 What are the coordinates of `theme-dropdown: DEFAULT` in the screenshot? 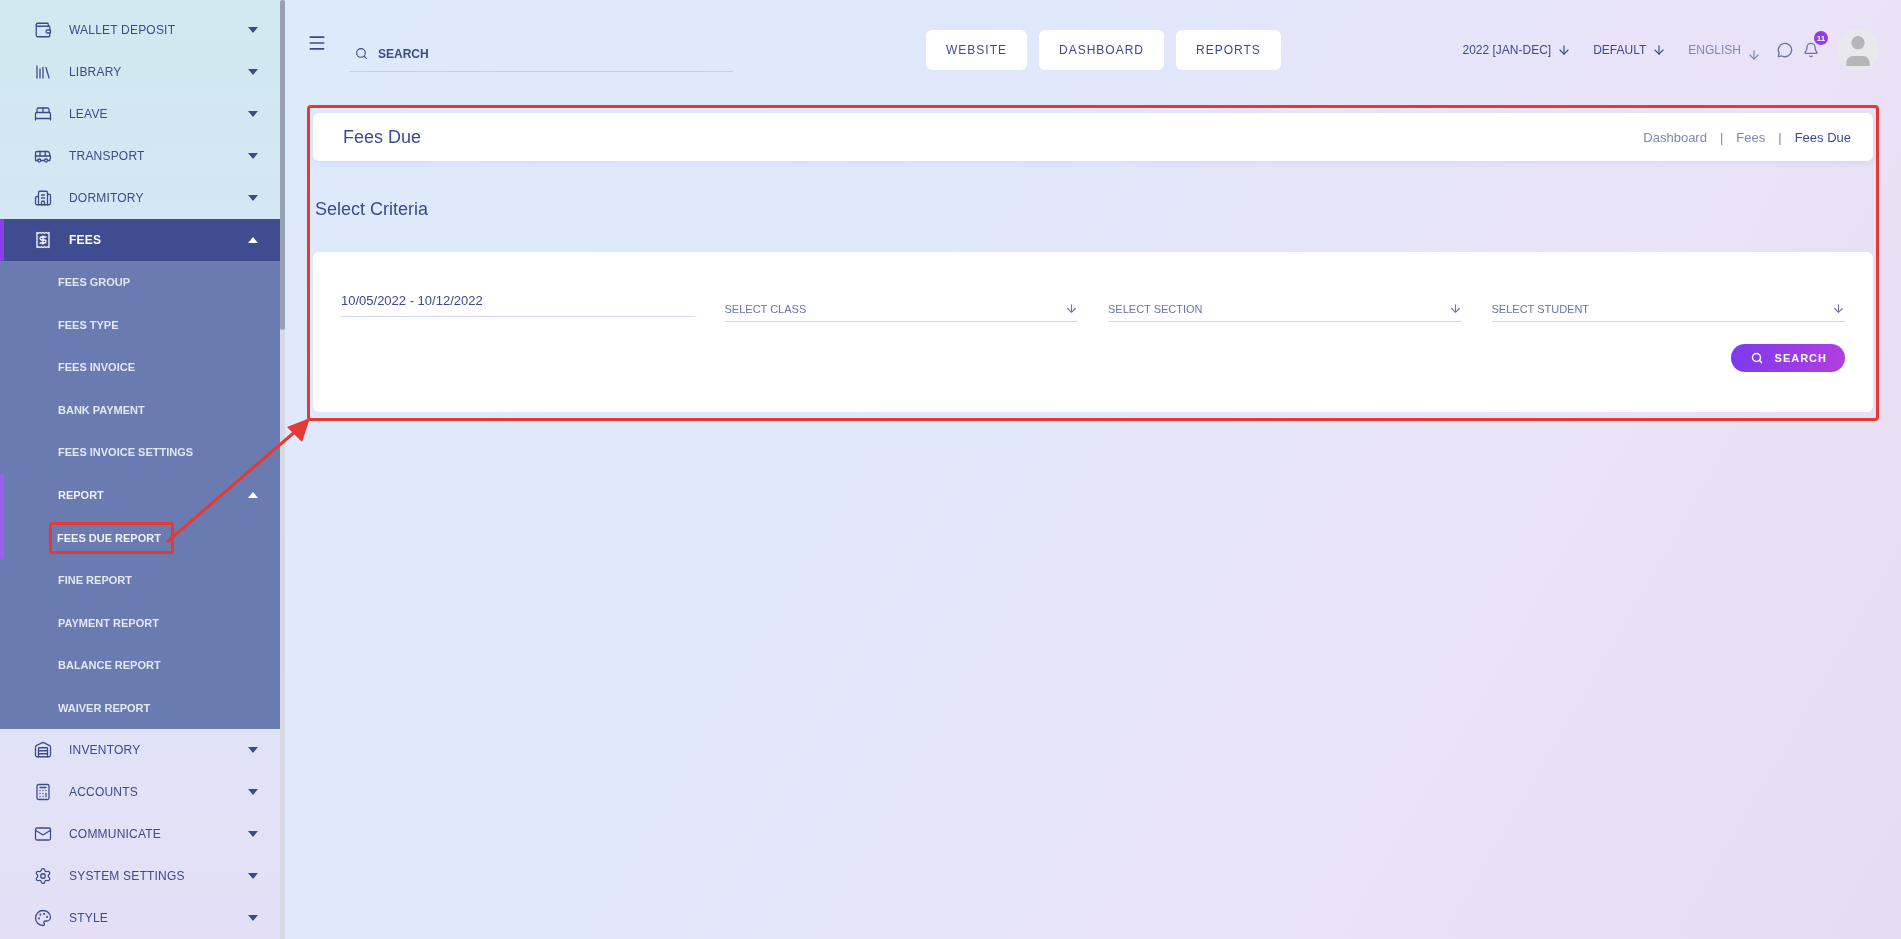 It's located at (1630, 50).